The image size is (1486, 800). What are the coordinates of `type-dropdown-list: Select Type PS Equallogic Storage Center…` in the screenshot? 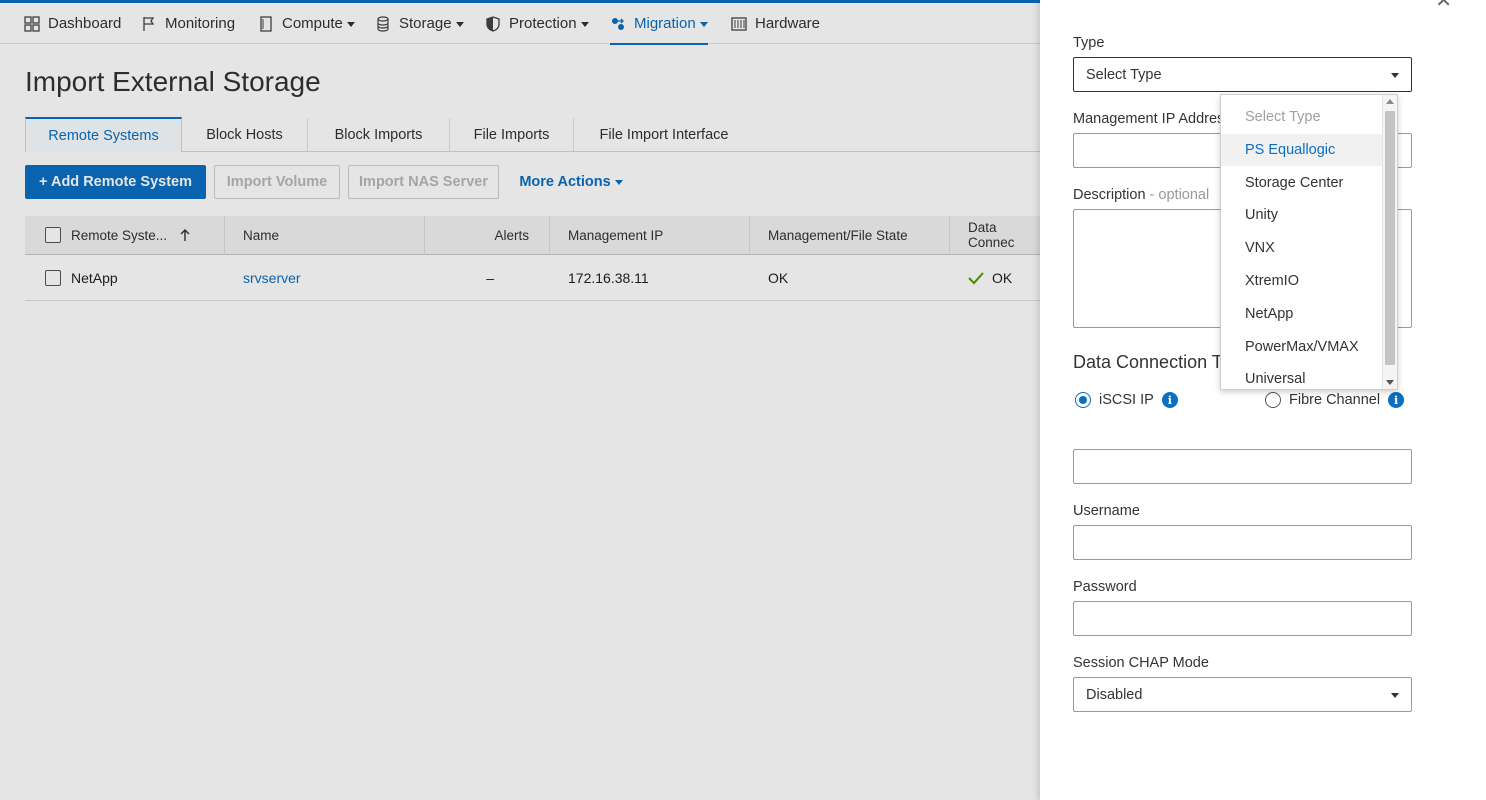 It's located at (1309, 242).